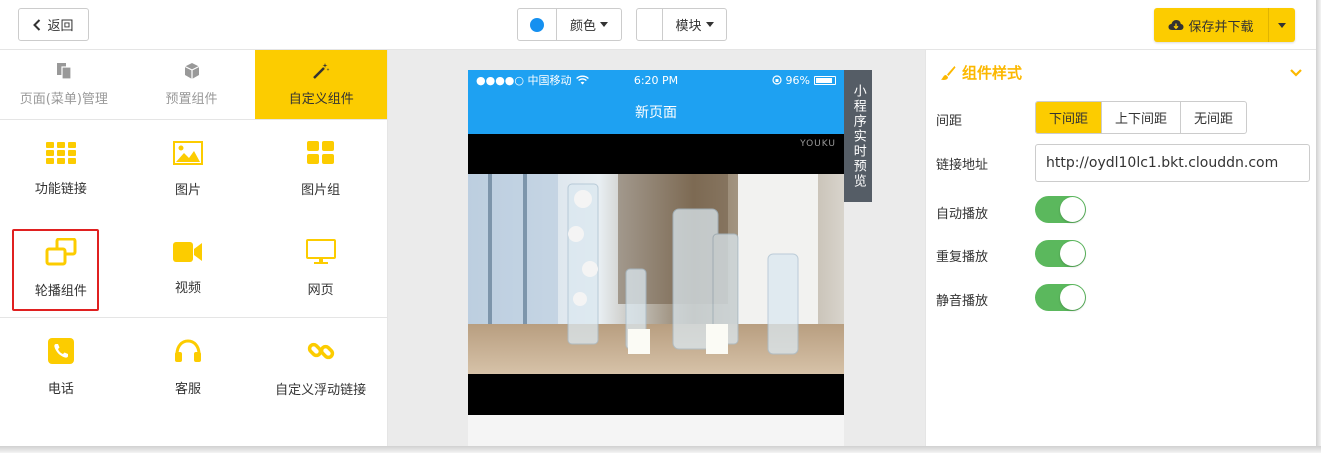 This screenshot has height=453, width=1321. I want to click on tab-preset-components: 预置组件, so click(192, 84).